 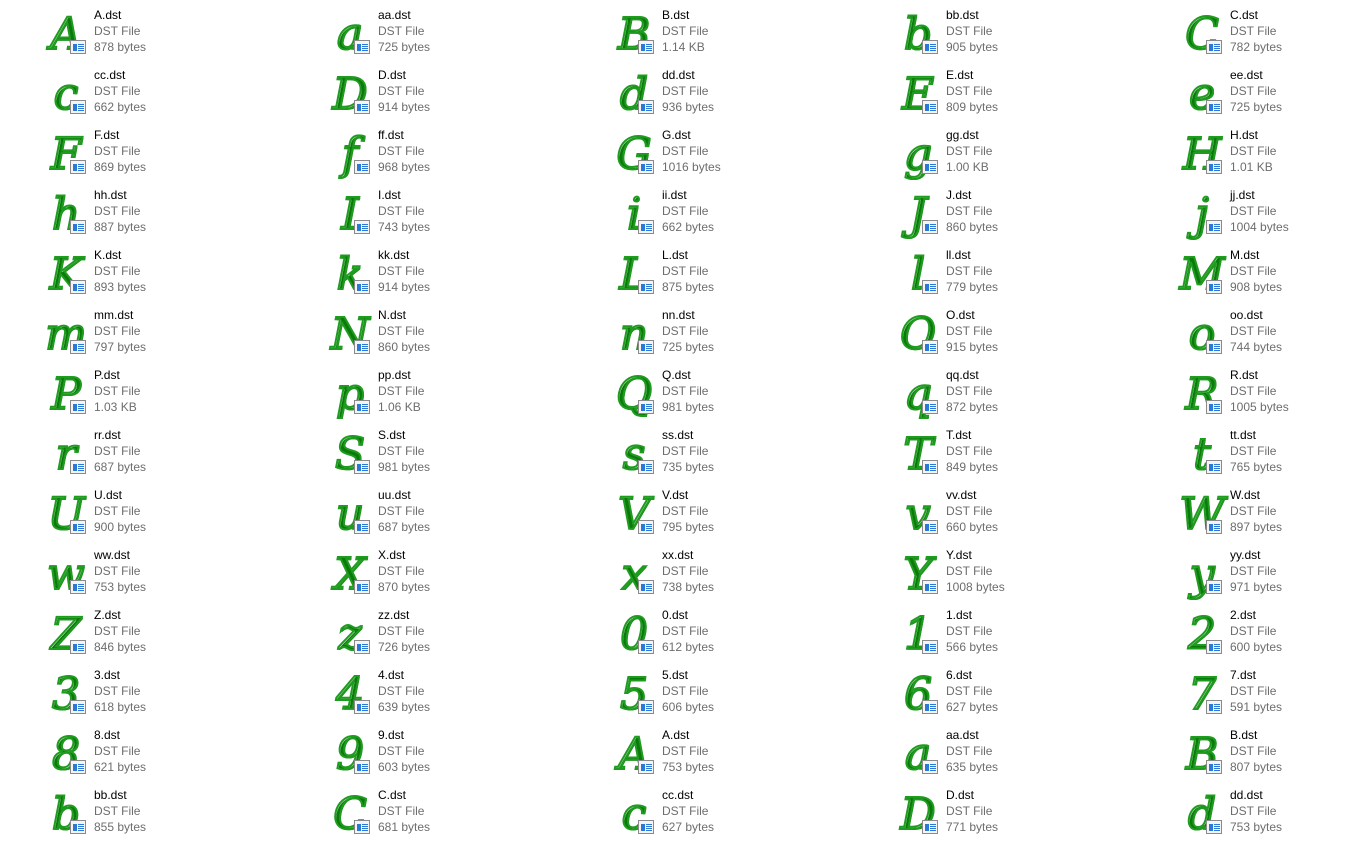 What do you see at coordinates (1262, 516) in the screenshot?
I see `file-item: W W.dst DST File 897 bytes` at bounding box center [1262, 516].